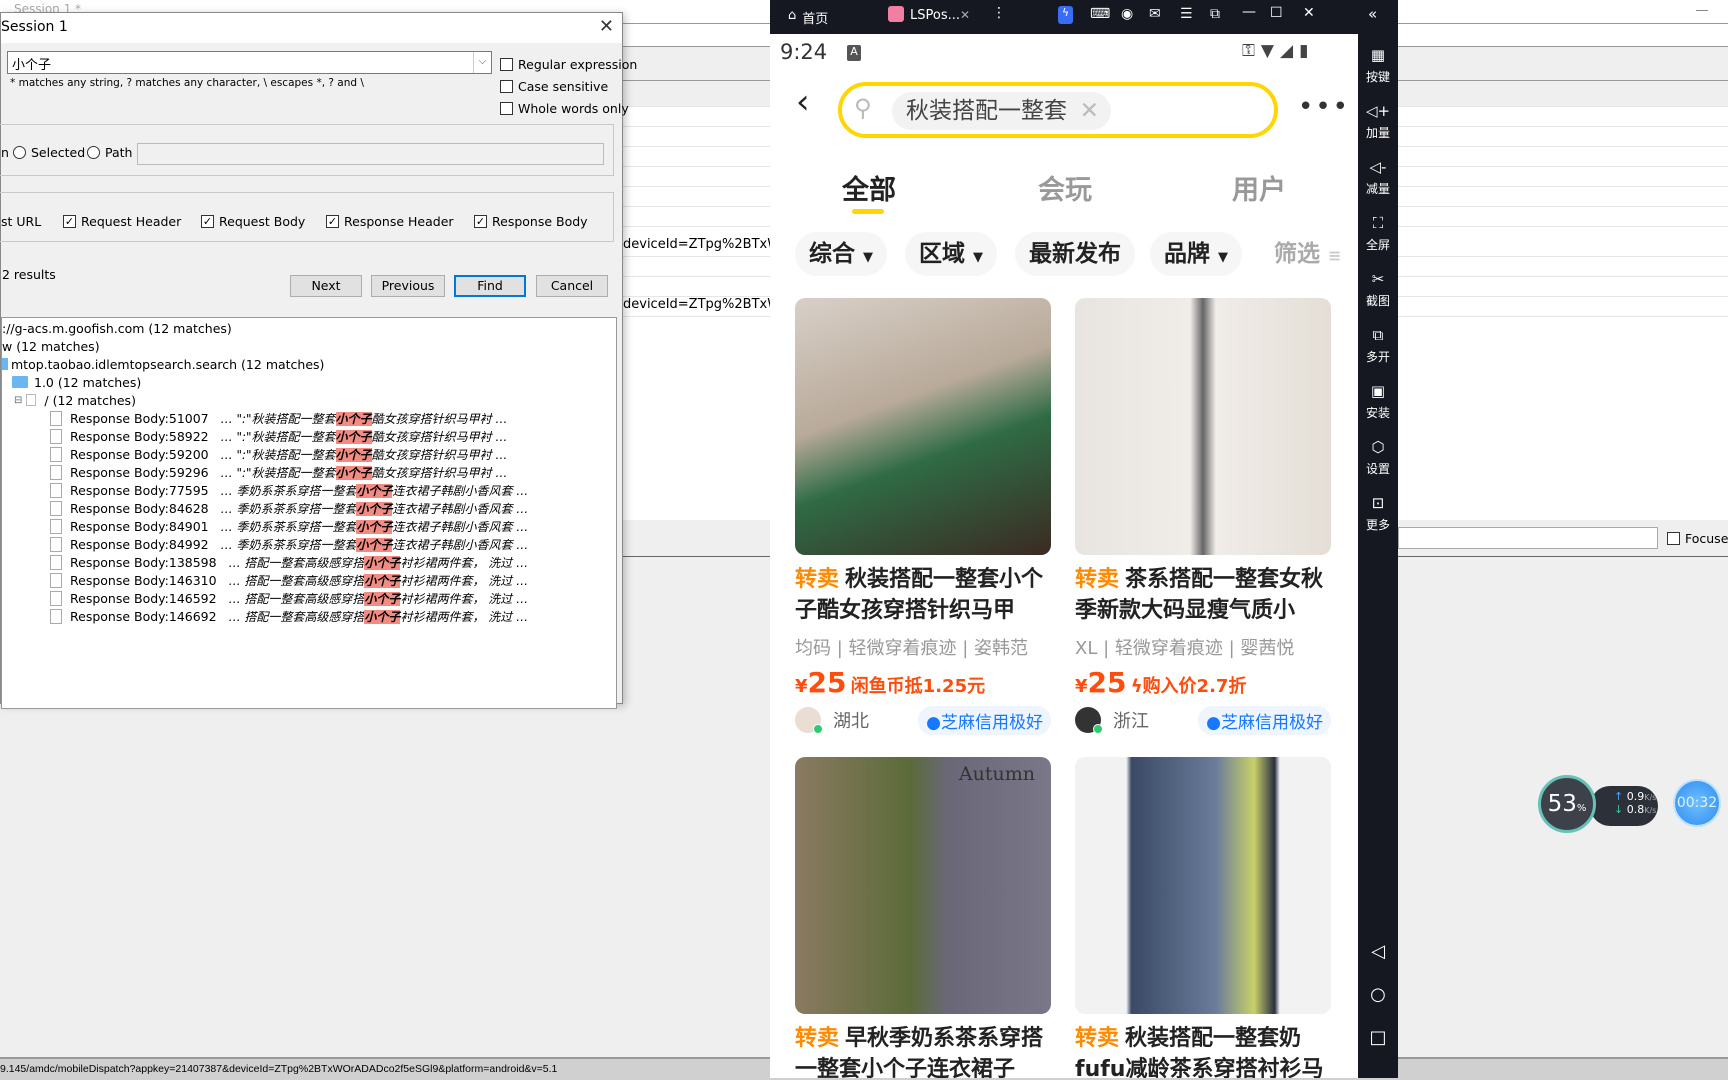 This screenshot has height=1080, width=1728. What do you see at coordinates (1378, 513) in the screenshot?
I see `sidebar-more: ⊡ 更多` at bounding box center [1378, 513].